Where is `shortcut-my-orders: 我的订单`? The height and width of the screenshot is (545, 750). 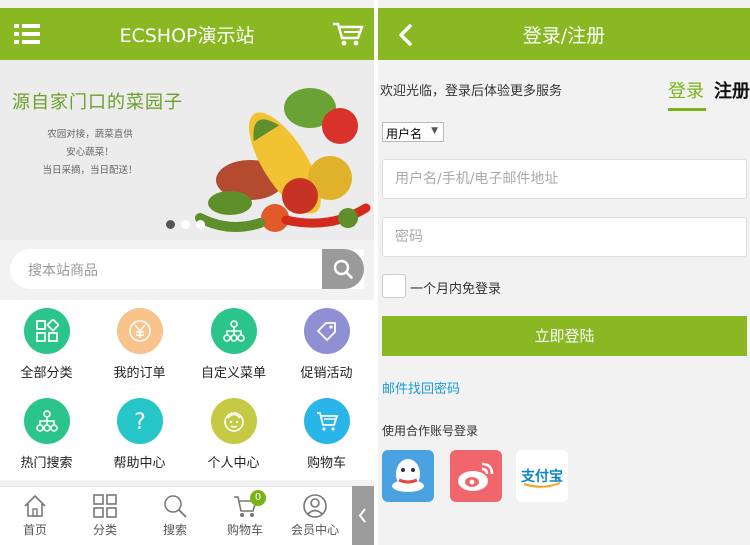
shortcut-my-orders: 我的订单 is located at coordinates (139, 344).